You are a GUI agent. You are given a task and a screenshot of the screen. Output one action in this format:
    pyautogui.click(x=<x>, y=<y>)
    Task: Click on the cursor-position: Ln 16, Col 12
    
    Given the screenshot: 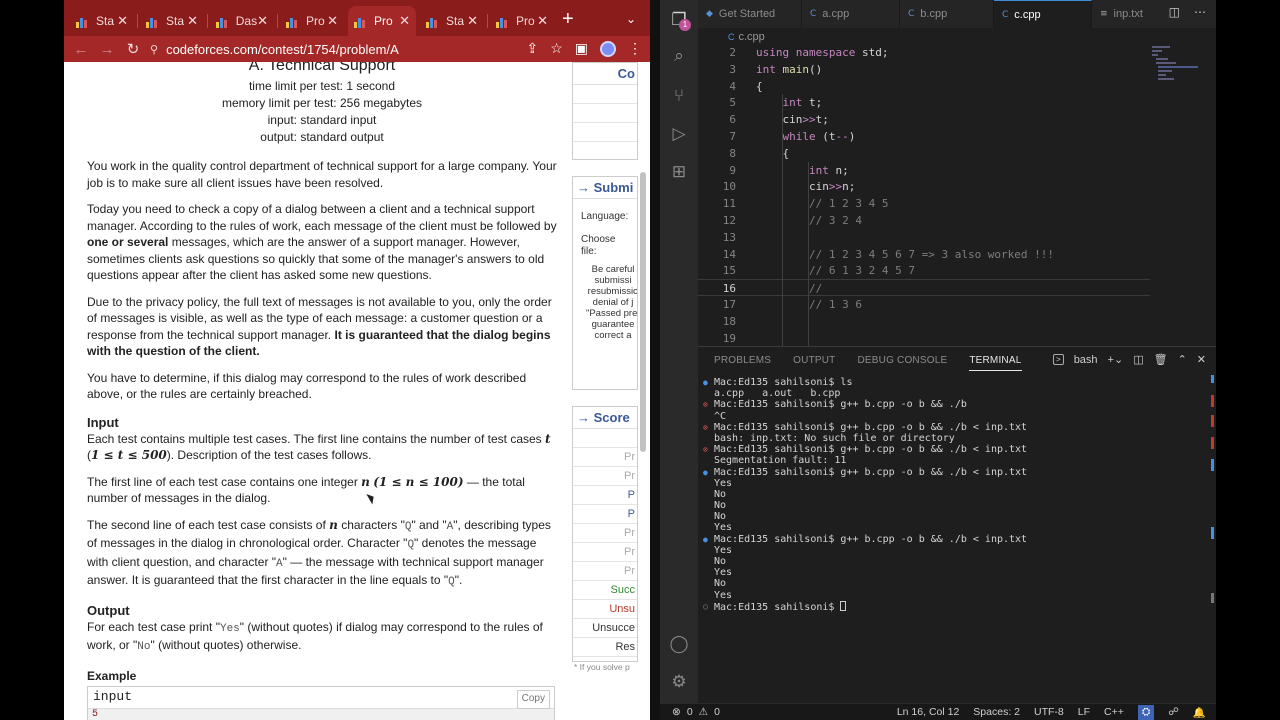 What is the action you would take?
    pyautogui.click(x=928, y=712)
    